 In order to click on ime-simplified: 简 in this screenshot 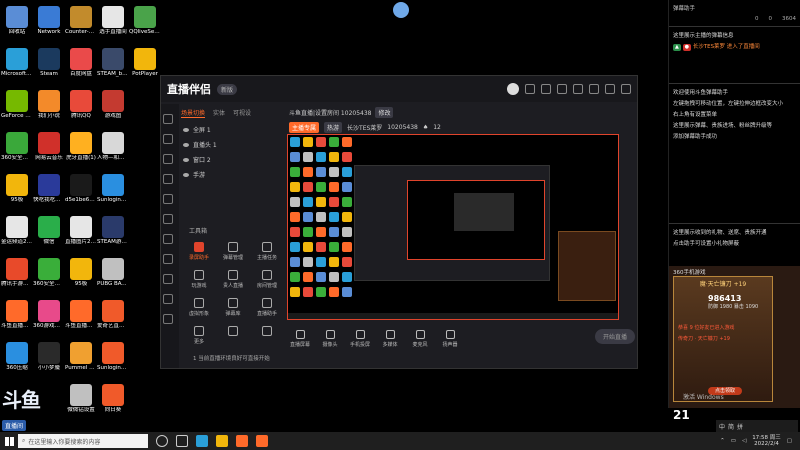, I will do `click(731, 426)`.